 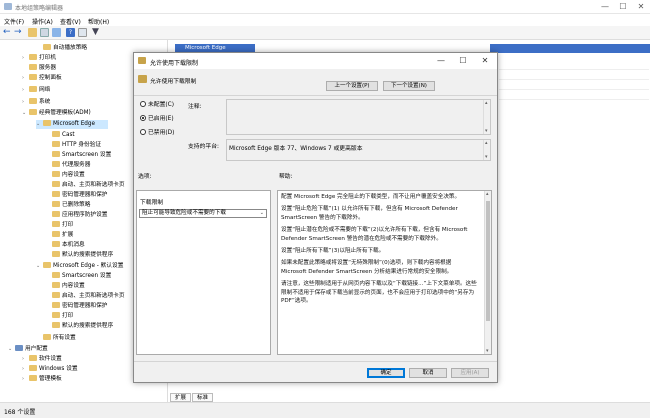 I want to click on dialog-subtitle: 允许使用下载限制, so click(x=173, y=82).